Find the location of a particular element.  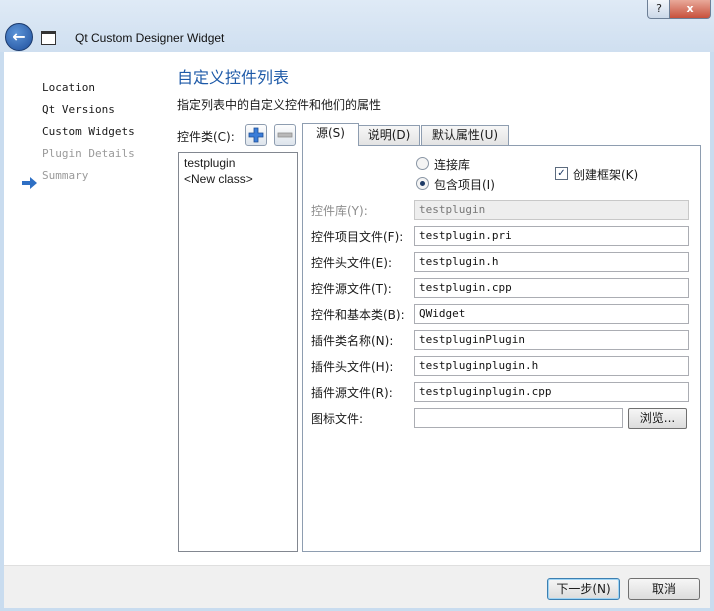

widget-library-label: 控件库(Y): is located at coordinates (339, 211).